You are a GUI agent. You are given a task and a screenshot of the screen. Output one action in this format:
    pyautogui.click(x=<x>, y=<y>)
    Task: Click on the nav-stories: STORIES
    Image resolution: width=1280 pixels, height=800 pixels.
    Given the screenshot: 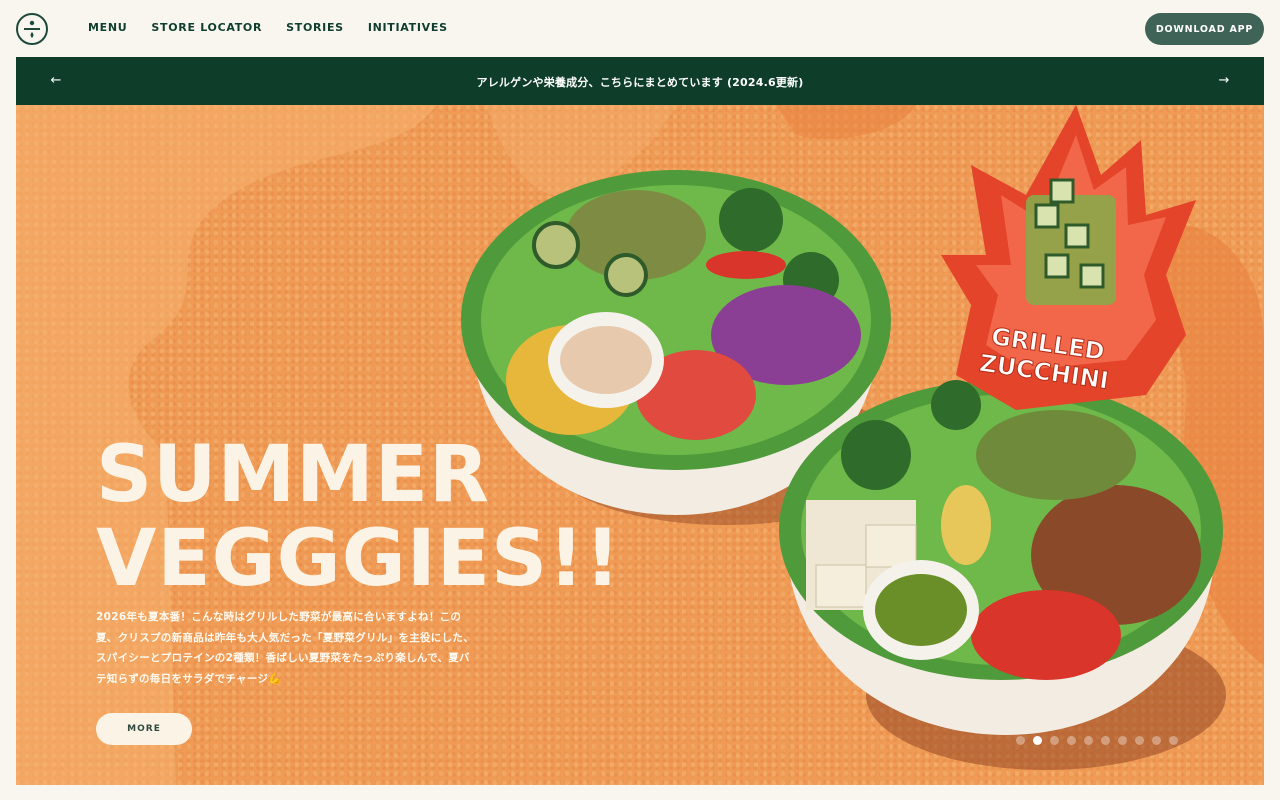 What is the action you would take?
    pyautogui.click(x=315, y=27)
    